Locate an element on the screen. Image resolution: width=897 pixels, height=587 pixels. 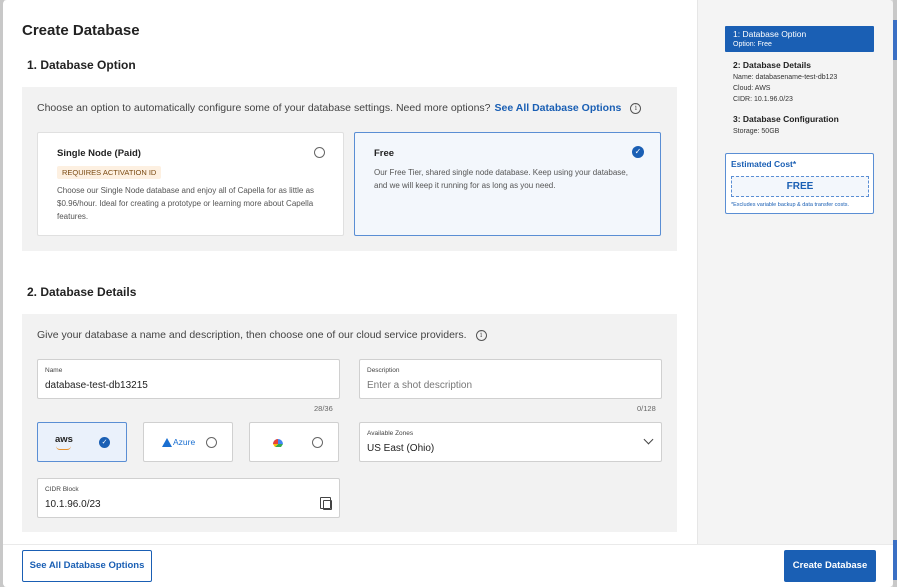
requires-activation-badge: REQUIRES ACTIVATION ID is located at coordinates (109, 172).